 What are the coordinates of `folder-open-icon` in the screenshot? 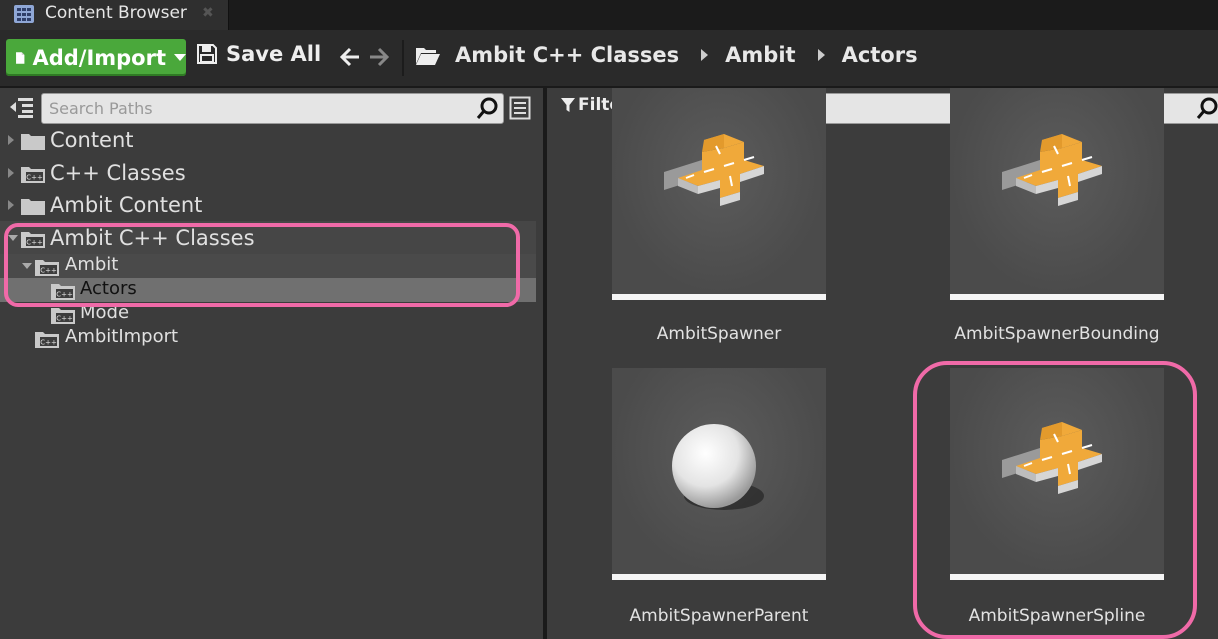 It's located at (428, 56).